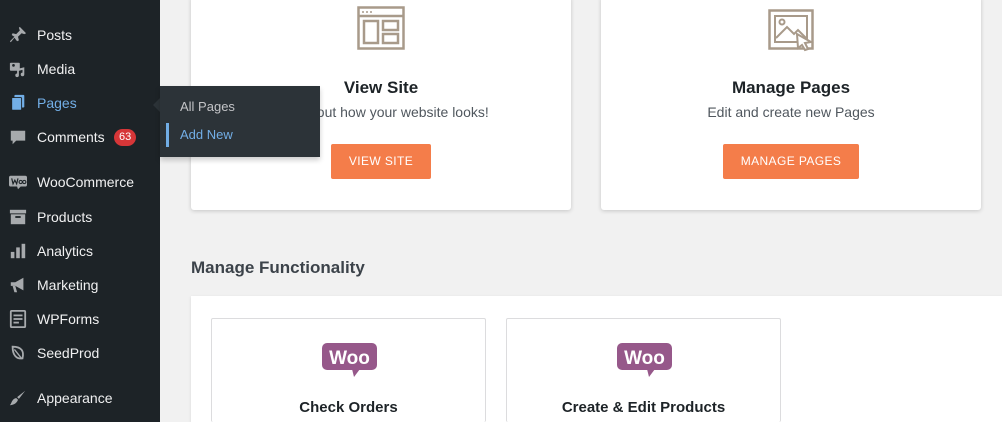 This screenshot has width=1002, height=422. I want to click on sidebar-item-label: Pages, so click(57, 103).